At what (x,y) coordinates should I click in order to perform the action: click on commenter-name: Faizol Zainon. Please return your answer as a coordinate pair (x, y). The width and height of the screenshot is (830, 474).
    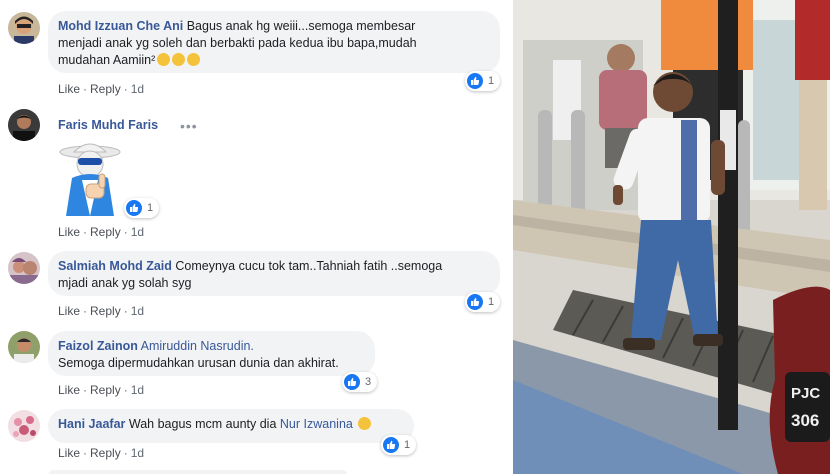
    Looking at the image, I should click on (98, 346).